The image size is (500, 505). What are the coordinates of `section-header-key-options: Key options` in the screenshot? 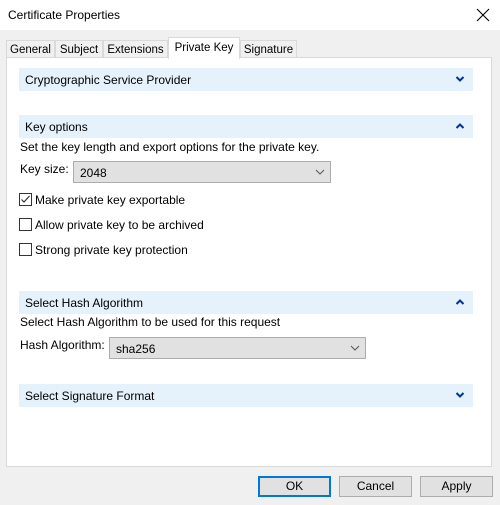 It's located at (246, 126).